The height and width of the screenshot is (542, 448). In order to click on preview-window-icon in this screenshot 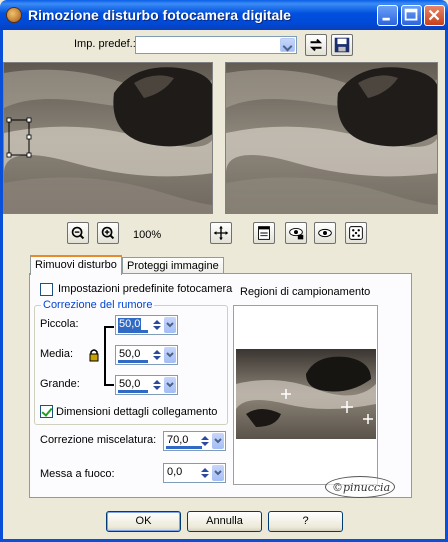, I will do `click(264, 233)`.